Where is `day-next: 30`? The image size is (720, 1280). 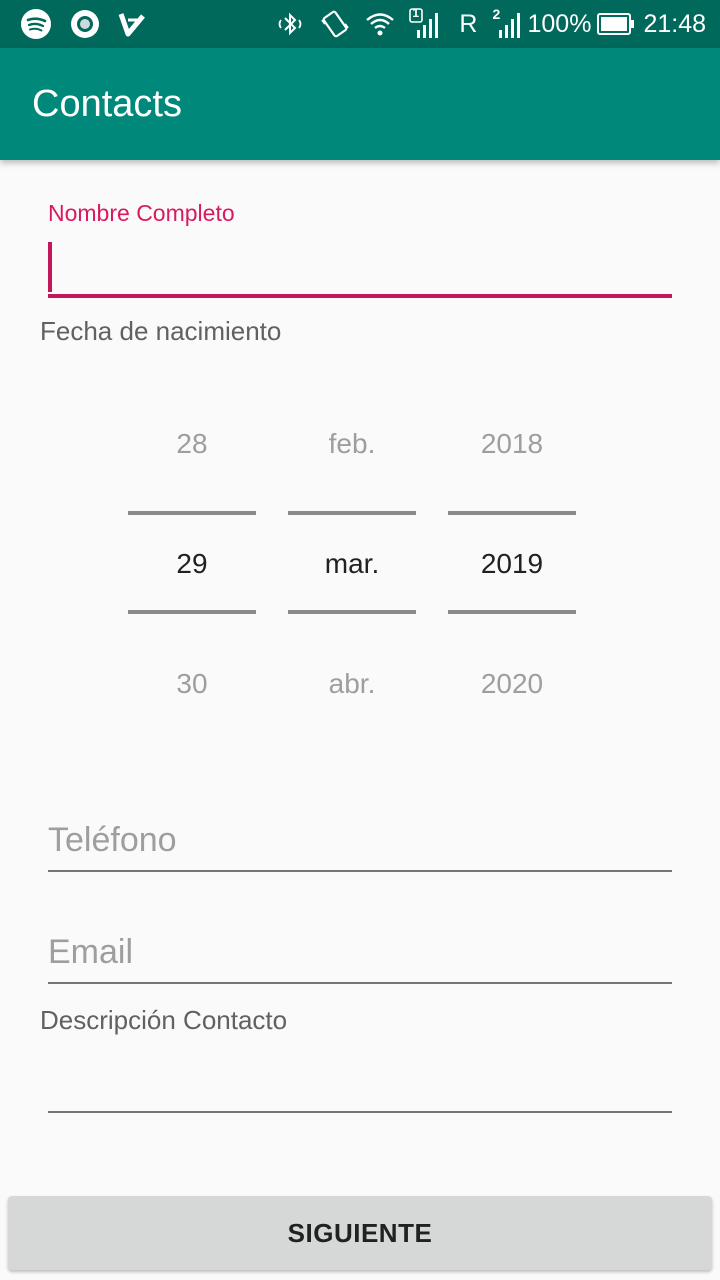 day-next: 30 is located at coordinates (192, 684).